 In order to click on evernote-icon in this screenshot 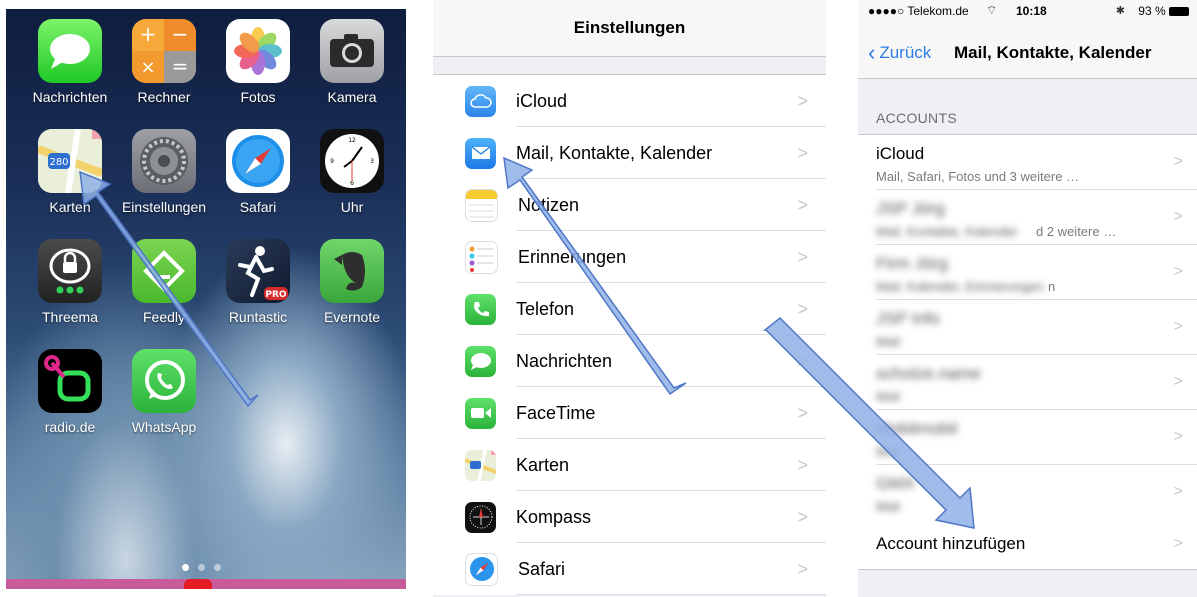, I will do `click(352, 271)`.